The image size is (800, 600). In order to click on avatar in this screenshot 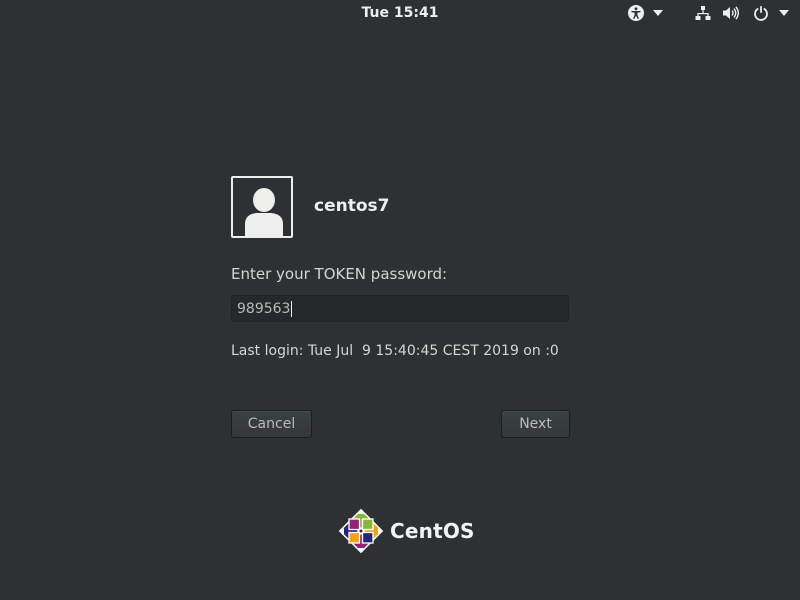, I will do `click(262, 207)`.